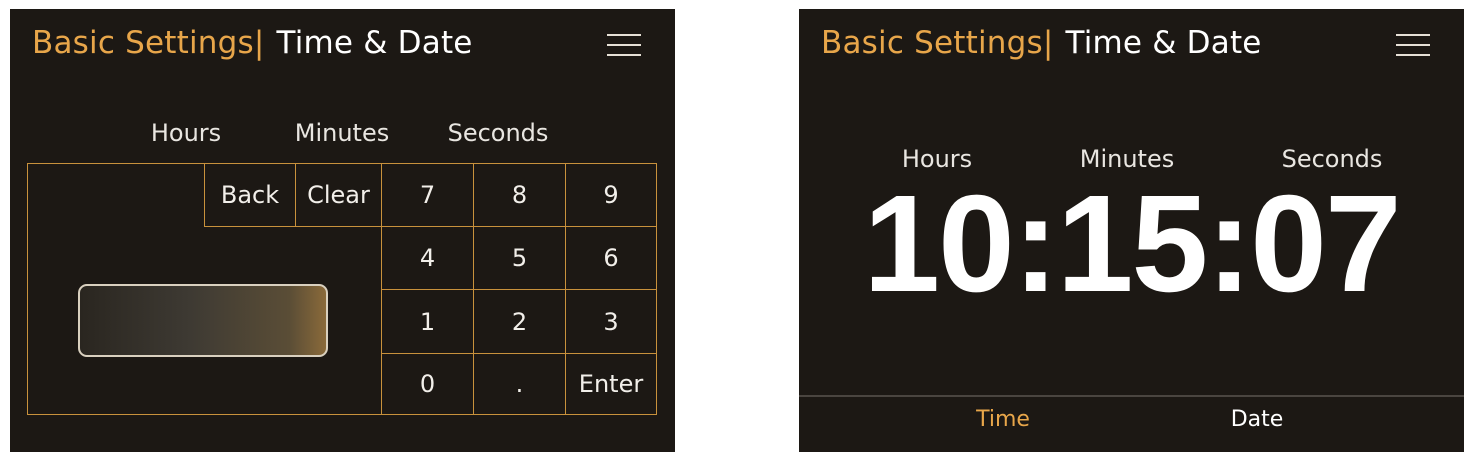  Describe the element at coordinates (611, 258) in the screenshot. I see `key-6: 6` at that location.